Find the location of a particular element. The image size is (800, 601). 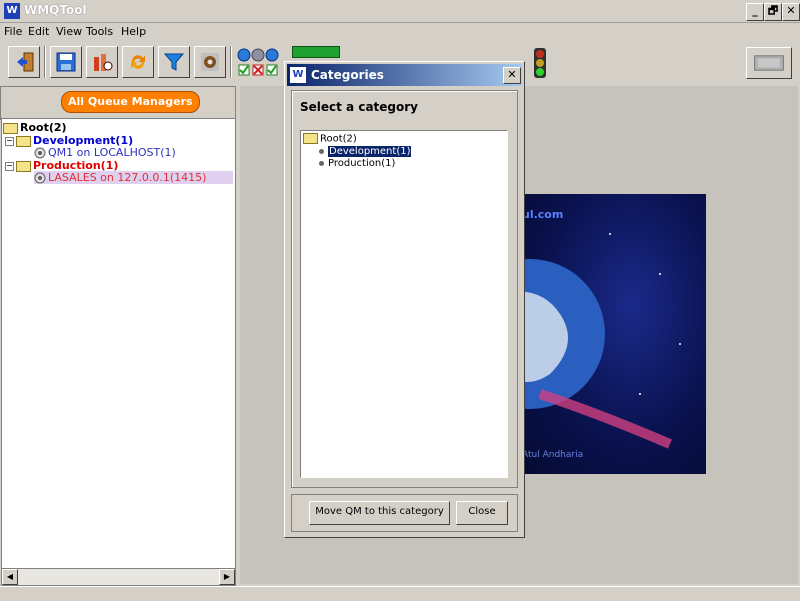

save-button is located at coordinates (66, 62).